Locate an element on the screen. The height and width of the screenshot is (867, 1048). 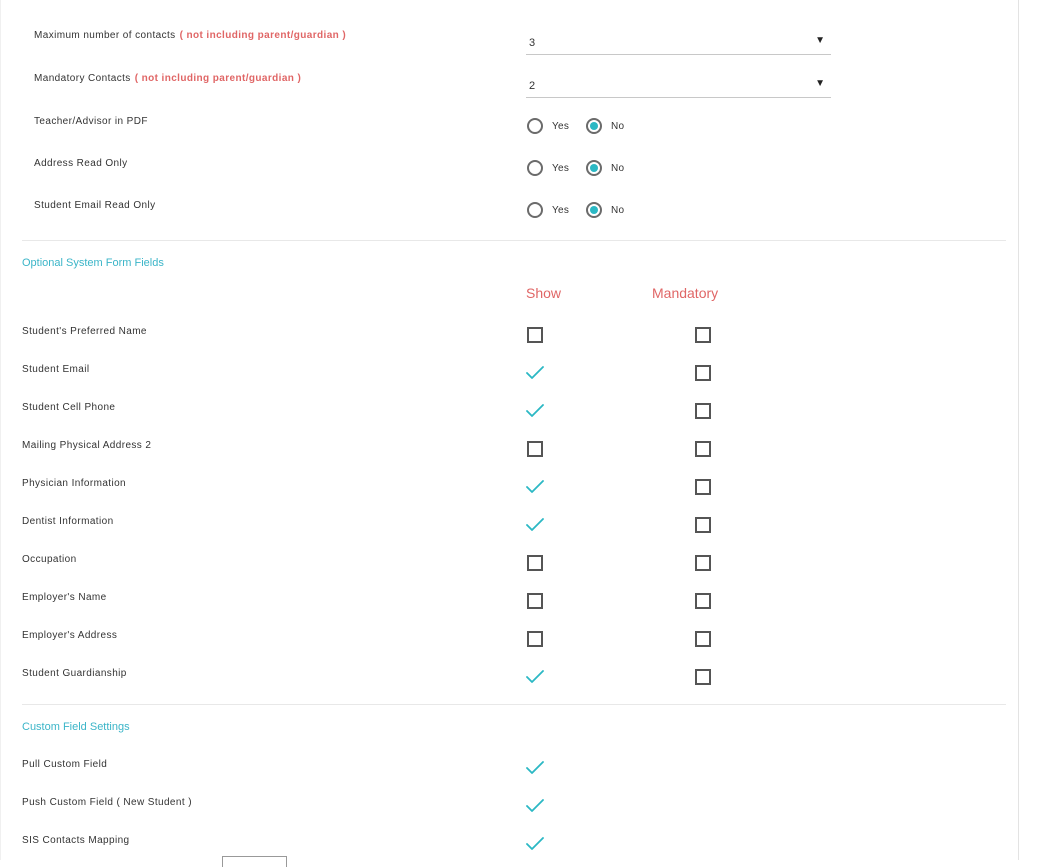
custom-fields-section-title: Custom Field Settings is located at coordinates (76, 727).